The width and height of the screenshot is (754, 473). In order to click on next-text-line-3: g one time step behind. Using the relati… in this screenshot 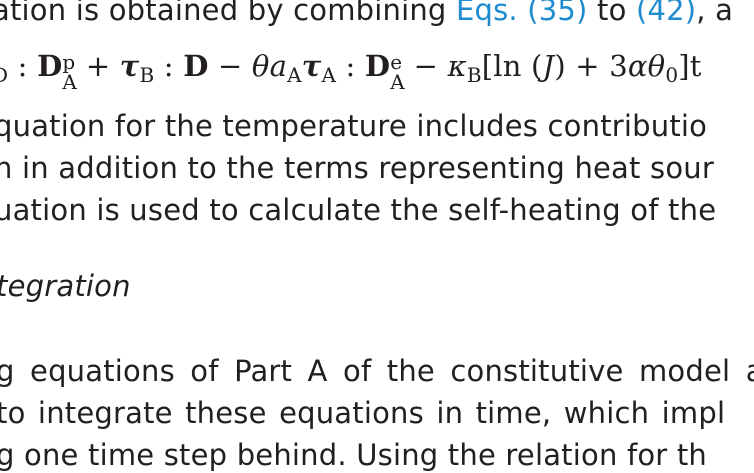, I will do `click(353, 455)`.